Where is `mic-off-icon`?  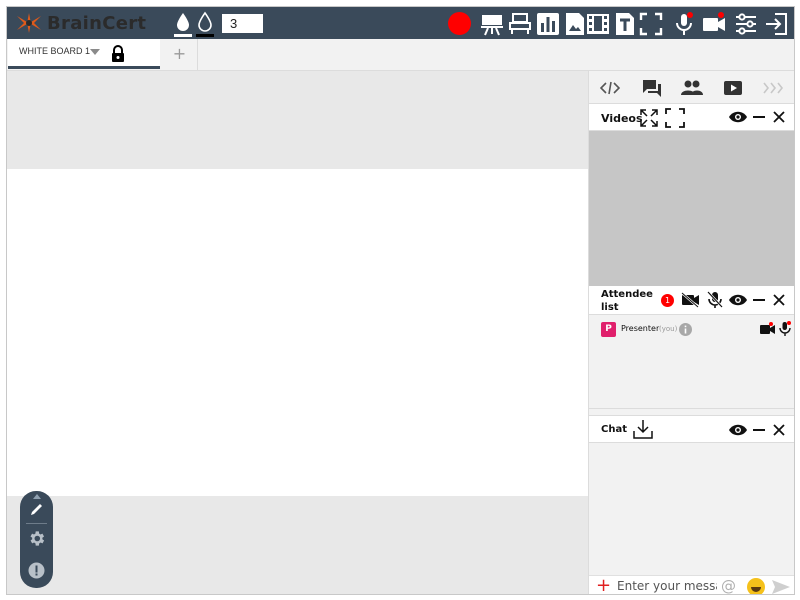
mic-off-icon is located at coordinates (715, 300).